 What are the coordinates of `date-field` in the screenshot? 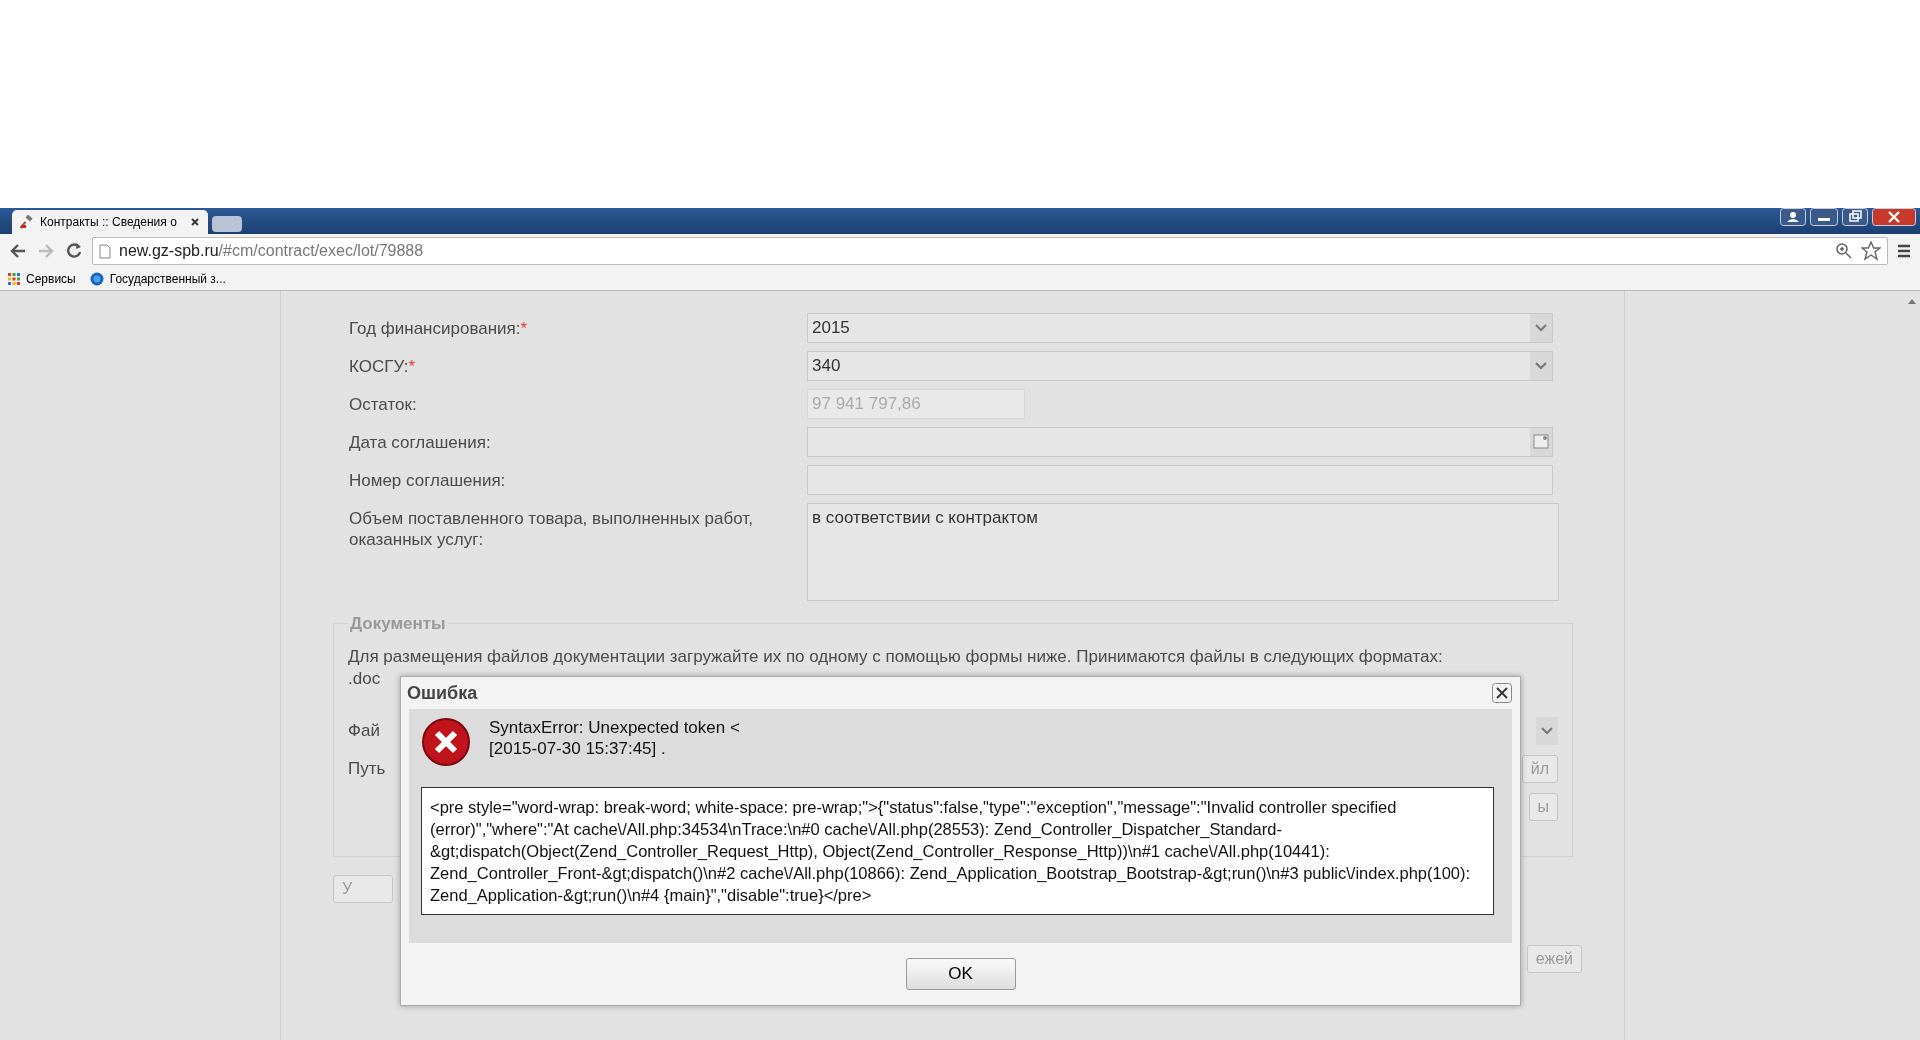 It's located at (1180, 442).